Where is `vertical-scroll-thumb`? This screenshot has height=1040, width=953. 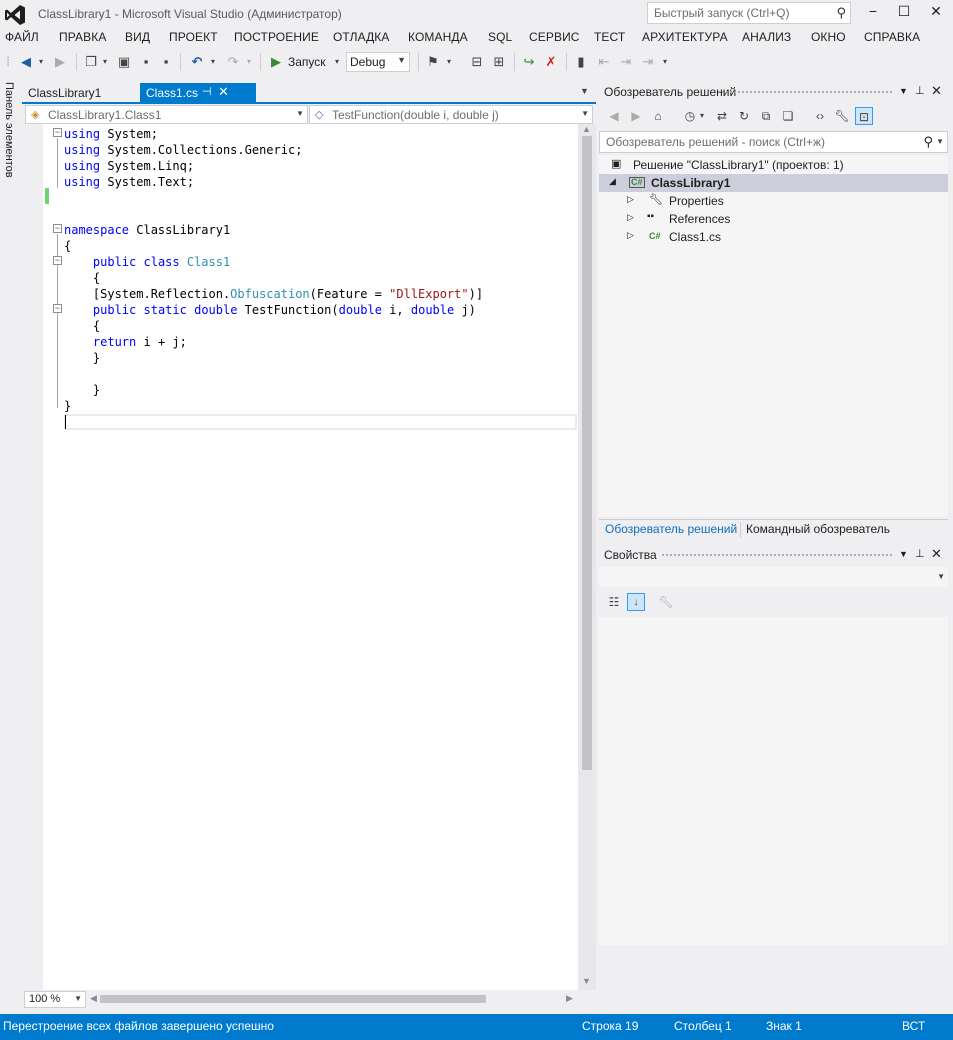 vertical-scroll-thumb is located at coordinates (587, 453).